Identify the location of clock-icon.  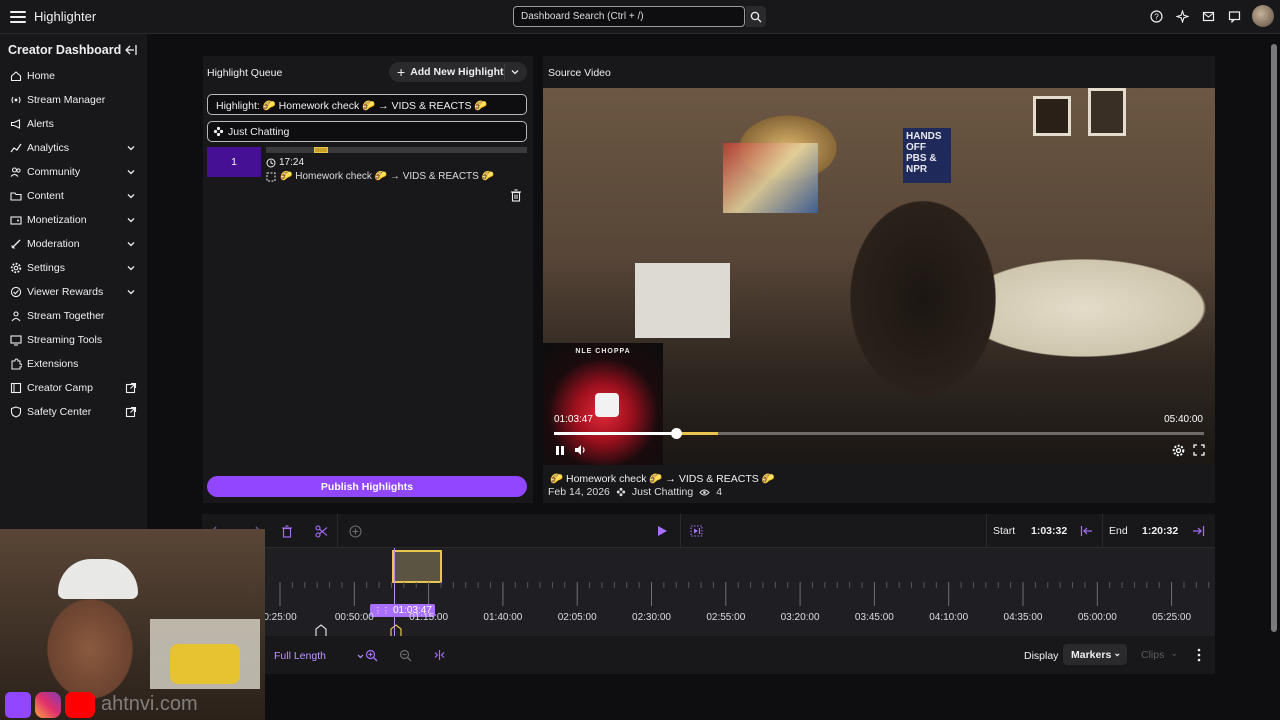
(271, 162).